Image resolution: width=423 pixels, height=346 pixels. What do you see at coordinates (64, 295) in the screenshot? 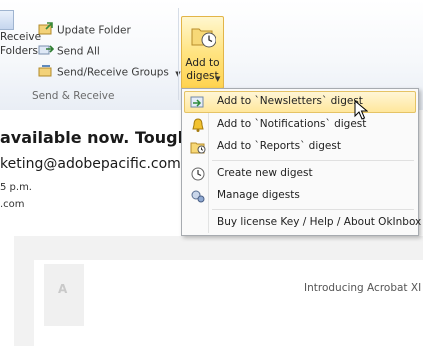
I see `adobe-logo: A` at bounding box center [64, 295].